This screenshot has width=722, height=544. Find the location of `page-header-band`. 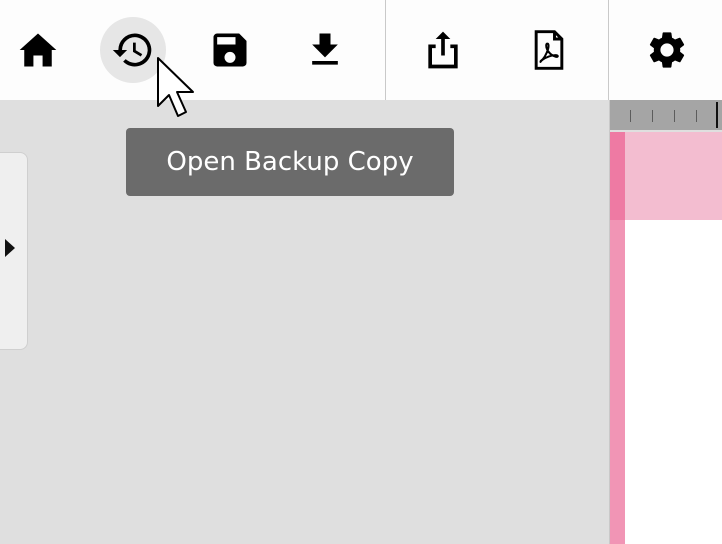

page-header-band is located at coordinates (666, 176).